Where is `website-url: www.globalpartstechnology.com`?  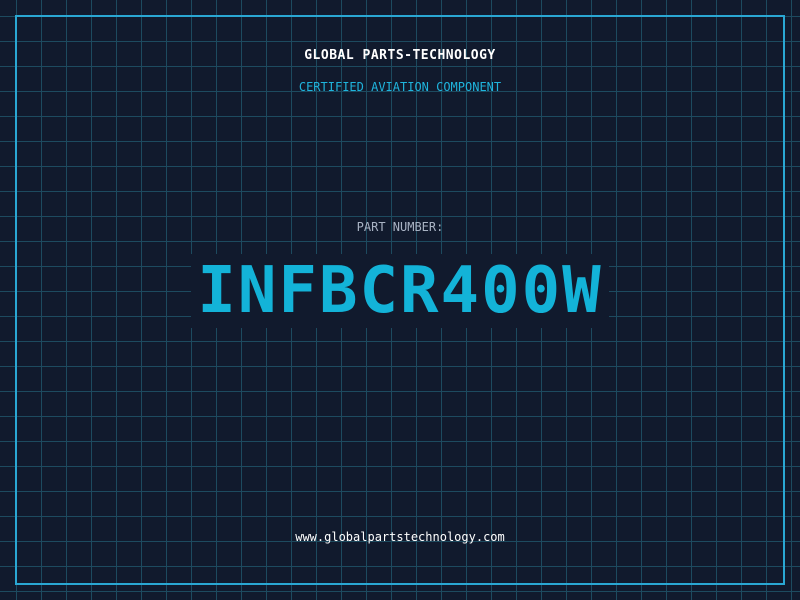 website-url: www.globalpartstechnology.com is located at coordinates (400, 537).